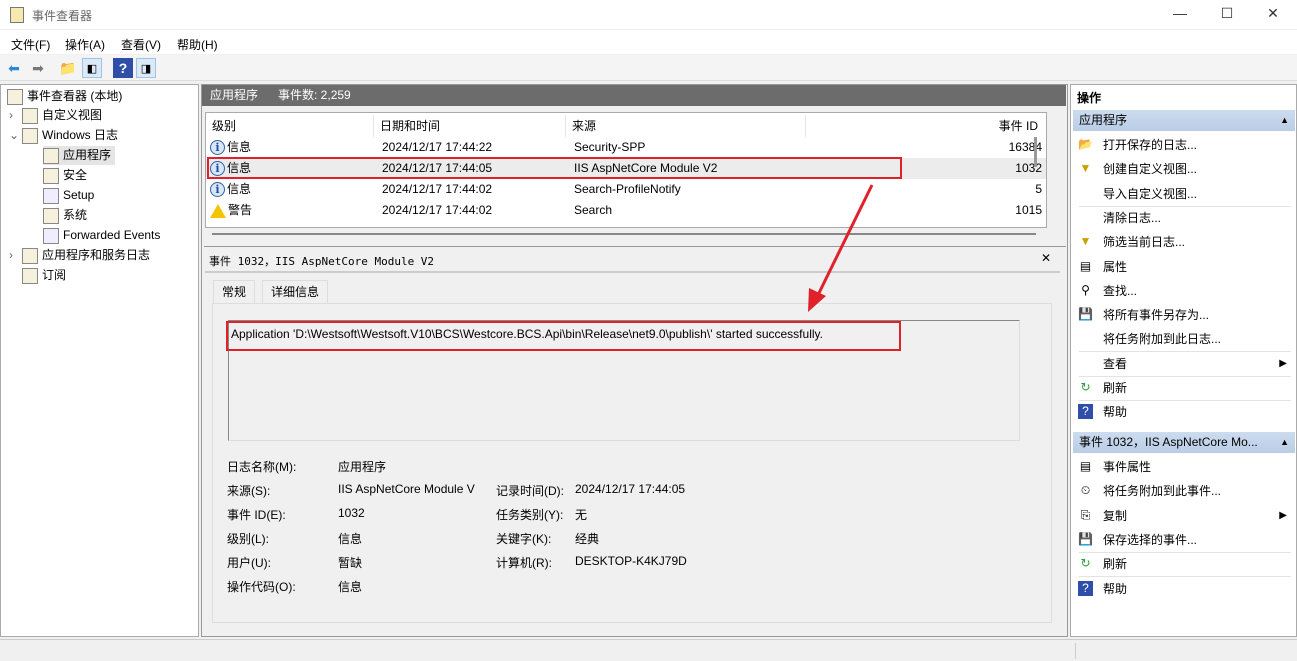 This screenshot has height=661, width=1297. What do you see at coordinates (1028, 210) in the screenshot?
I see `event-id: 1015` at bounding box center [1028, 210].